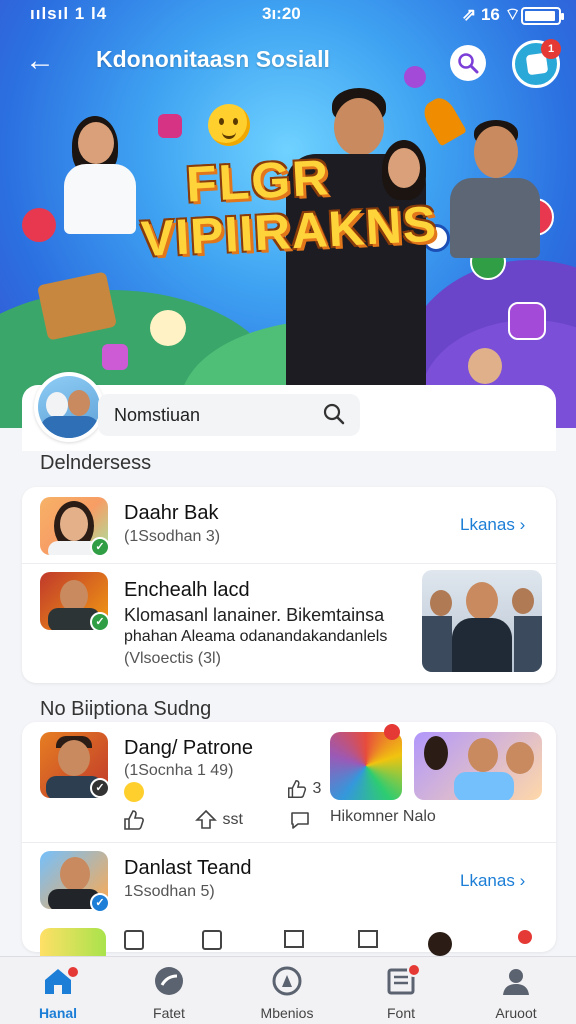 The width and height of the screenshot is (576, 1024). What do you see at coordinates (69, 407) in the screenshot?
I see `profile-avatar` at bounding box center [69, 407].